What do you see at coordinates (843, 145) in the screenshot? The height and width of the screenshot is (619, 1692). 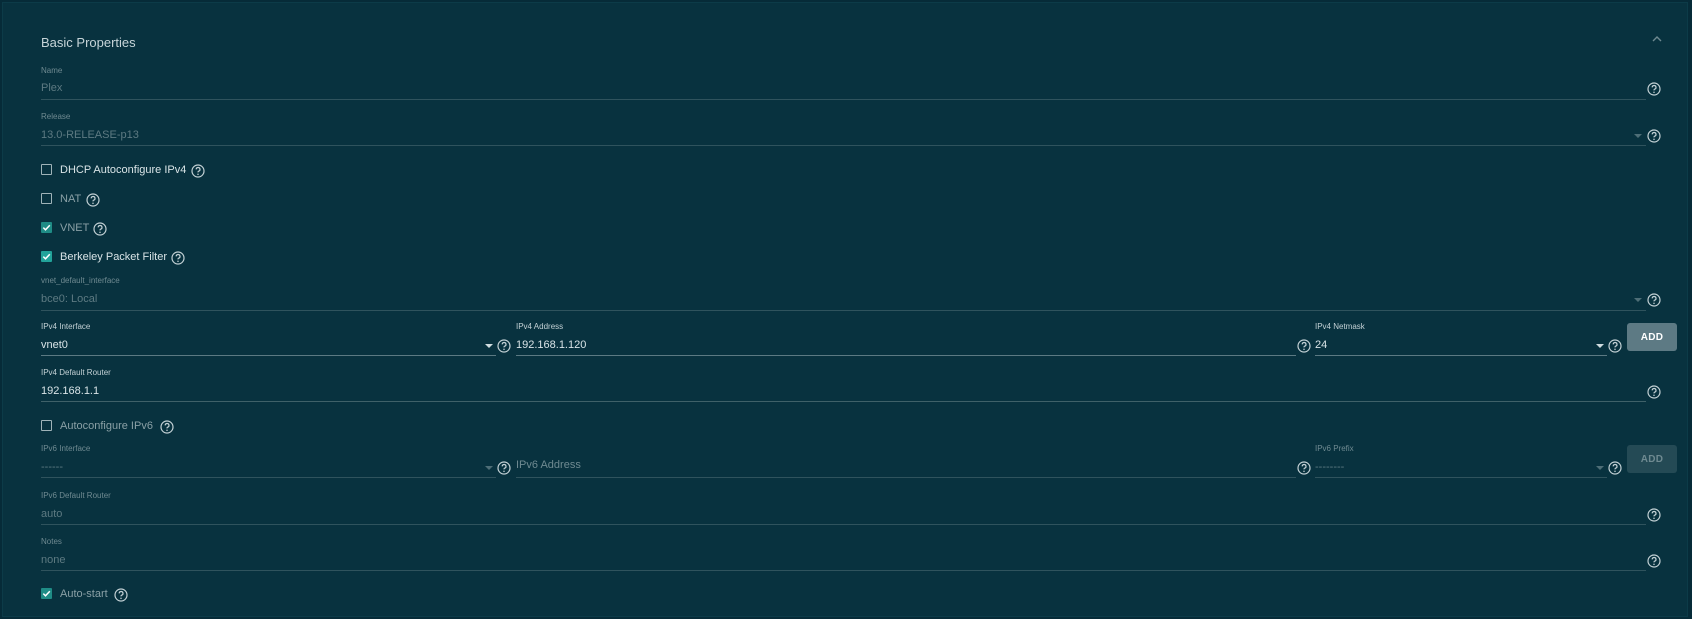 I see `release-underline` at bounding box center [843, 145].